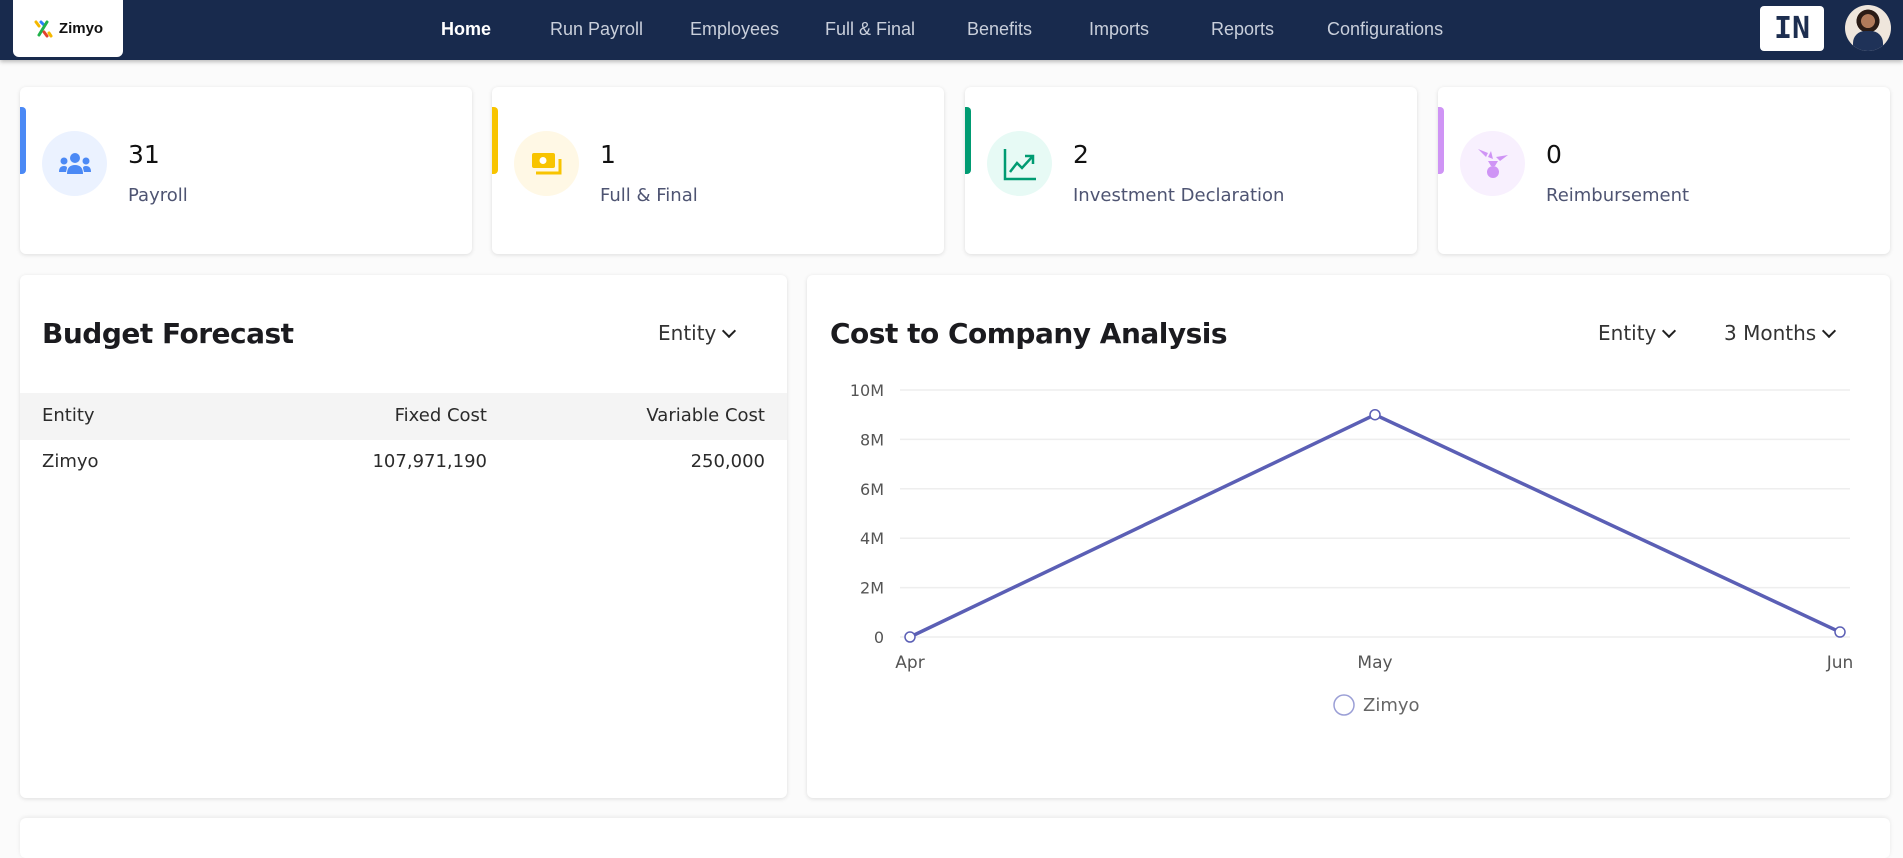 This screenshot has height=858, width=1903. I want to click on y-tick-label: 10M, so click(867, 390).